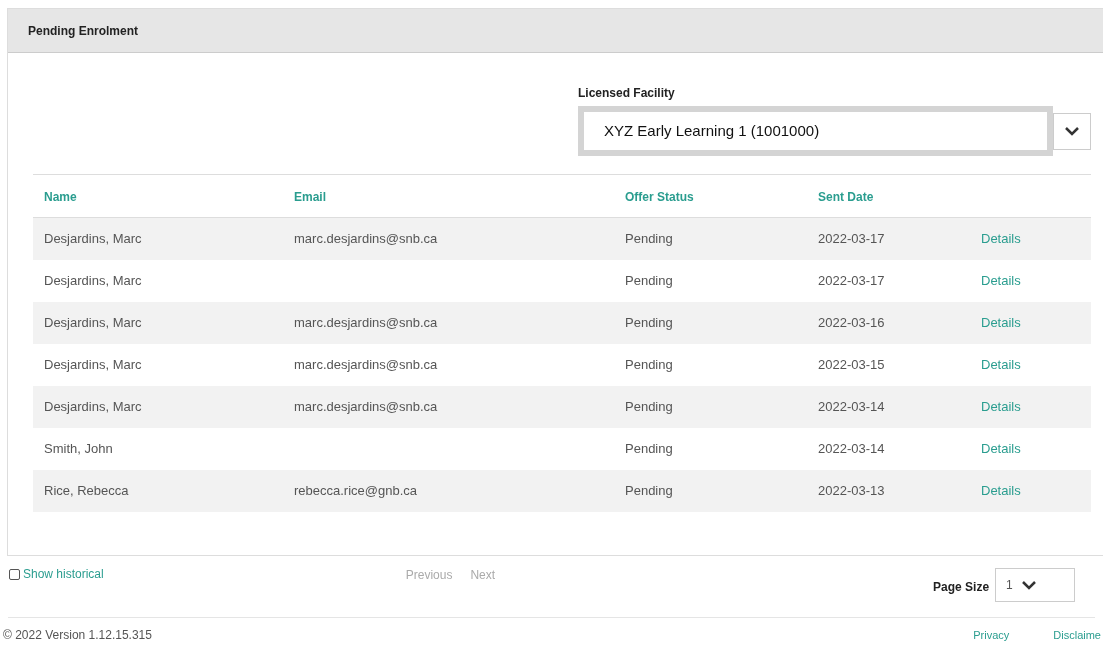 This screenshot has width=1103, height=651. I want to click on field-label: Licensed Facility, so click(626, 93).